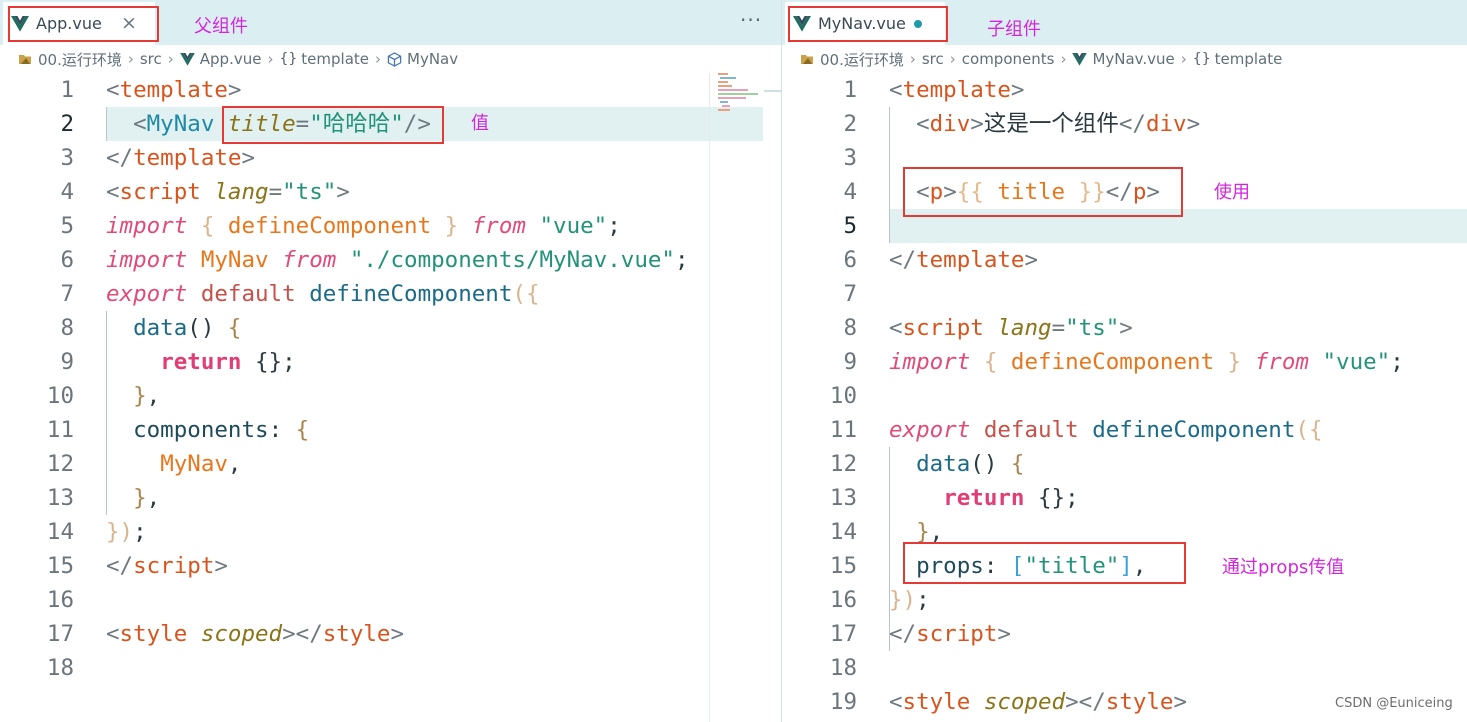 This screenshot has width=1467, height=722. Describe the element at coordinates (1124, 294) in the screenshot. I see `code-line: 7` at that location.